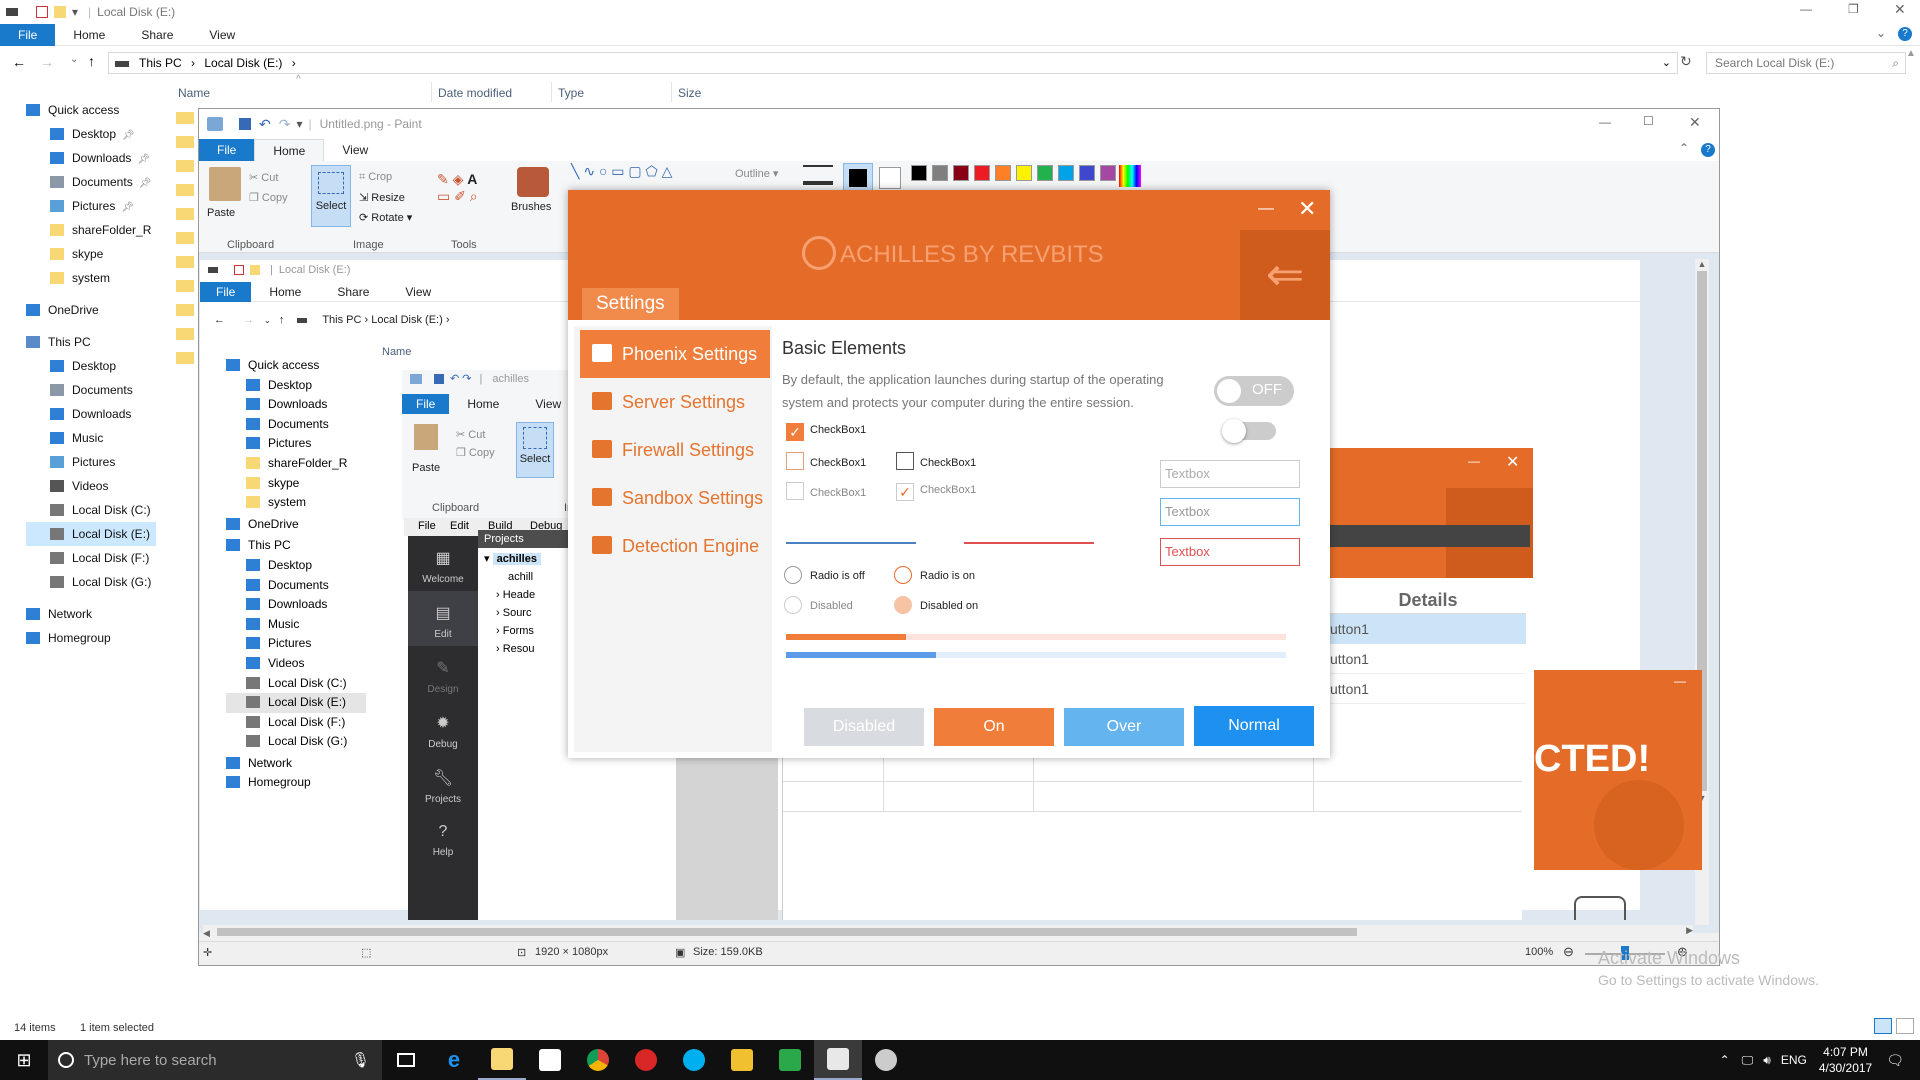 The height and width of the screenshot is (1080, 1920). What do you see at coordinates (89, 35) in the screenshot?
I see `tab-home: Home` at bounding box center [89, 35].